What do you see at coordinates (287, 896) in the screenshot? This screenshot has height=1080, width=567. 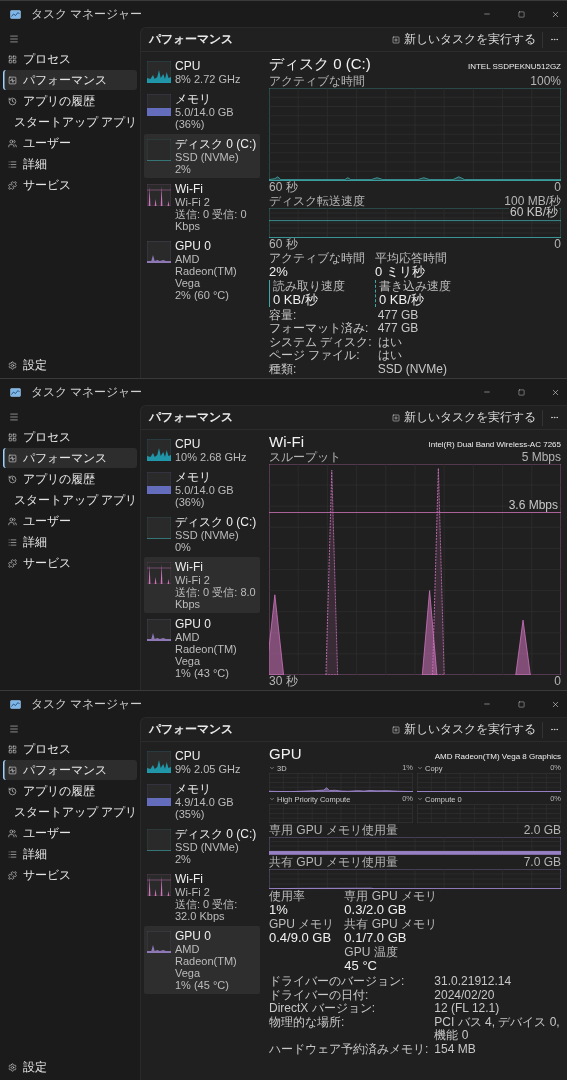 I see `stat-label: 使用率` at bounding box center [287, 896].